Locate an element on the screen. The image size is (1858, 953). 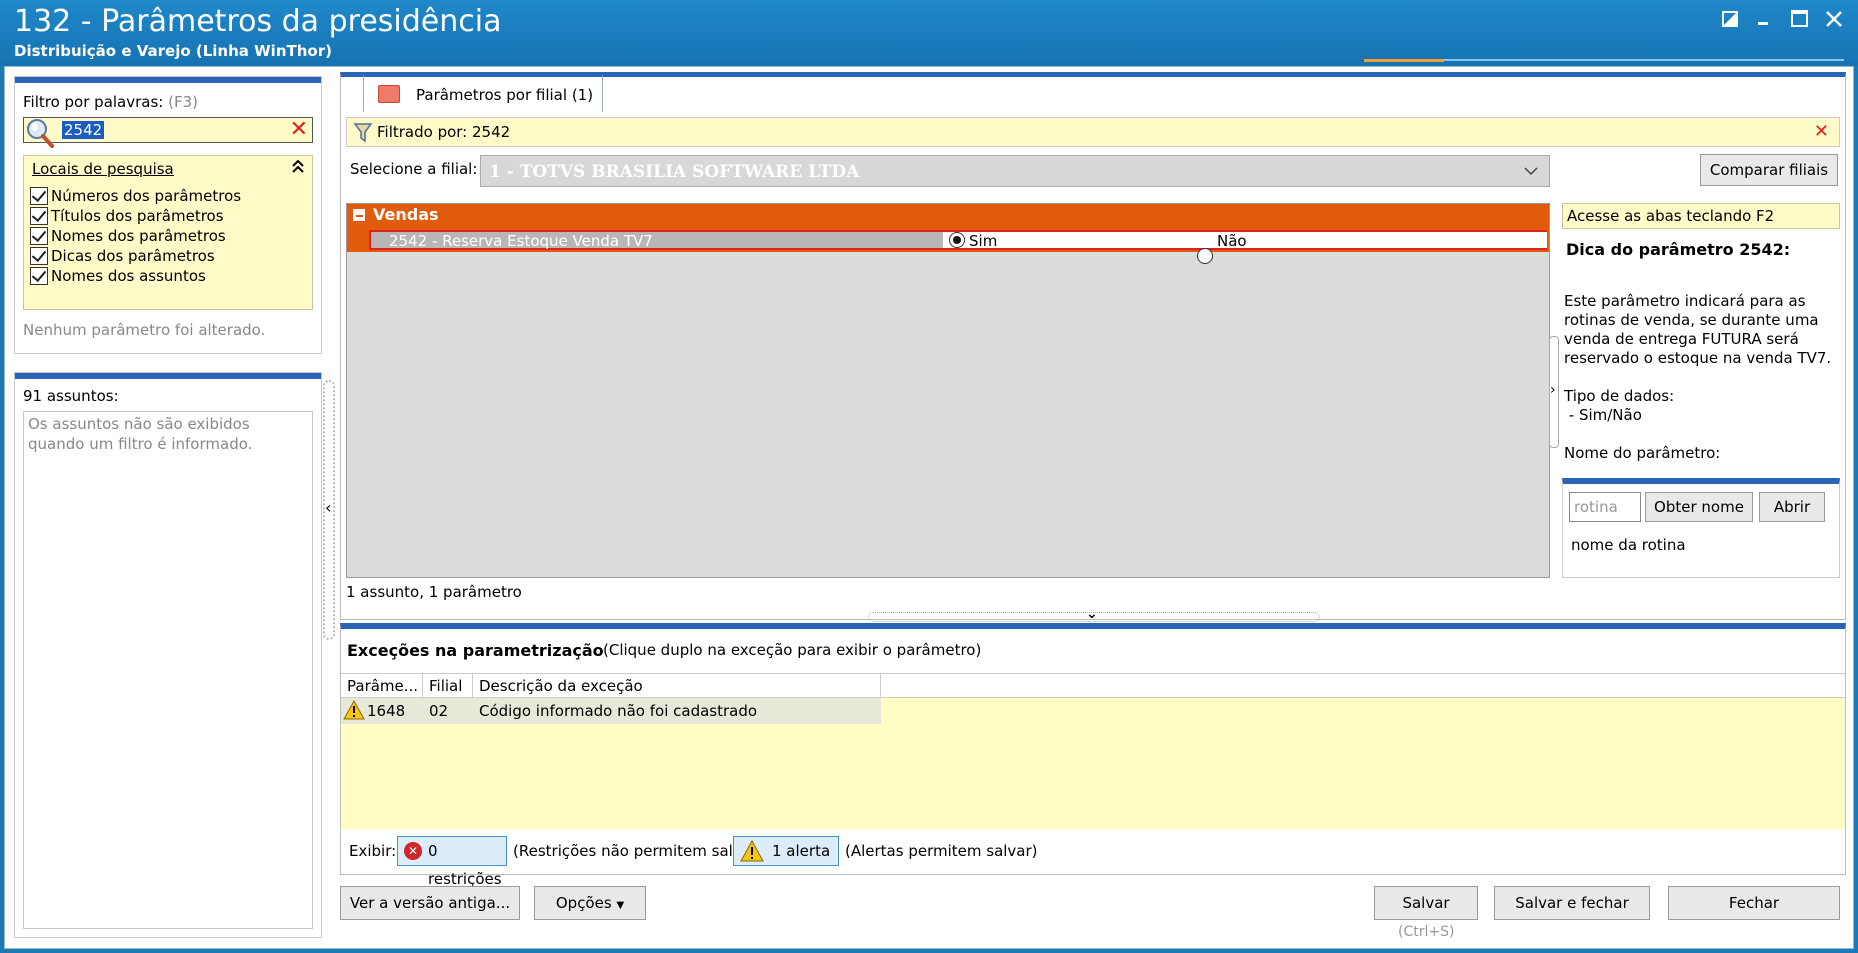
tip-paragraph: Tipo de dados: - Sim/Não is located at coordinates (1619, 405).